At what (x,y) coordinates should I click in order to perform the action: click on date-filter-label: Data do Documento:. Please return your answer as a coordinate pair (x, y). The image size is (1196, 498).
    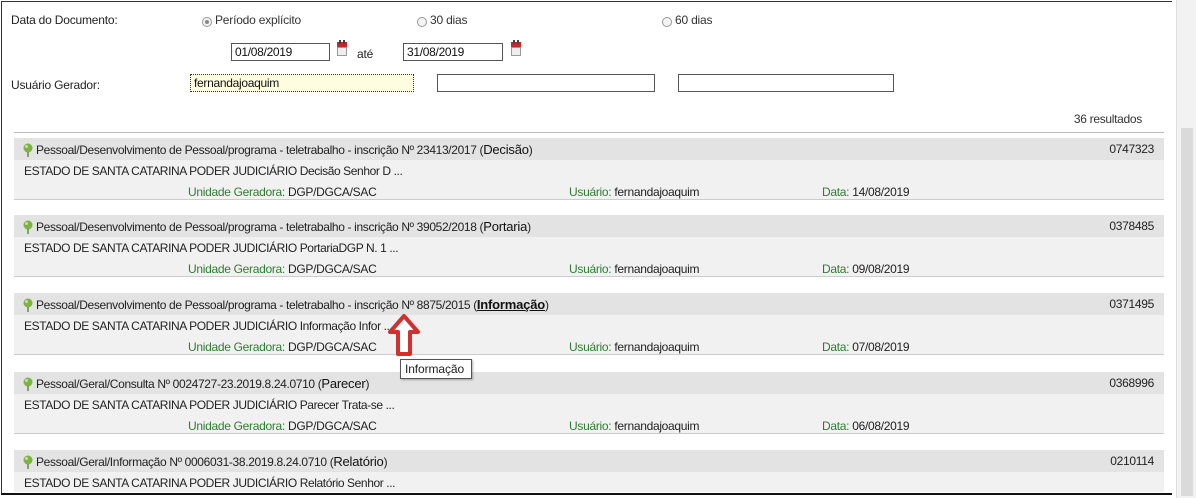
    Looking at the image, I should click on (64, 20).